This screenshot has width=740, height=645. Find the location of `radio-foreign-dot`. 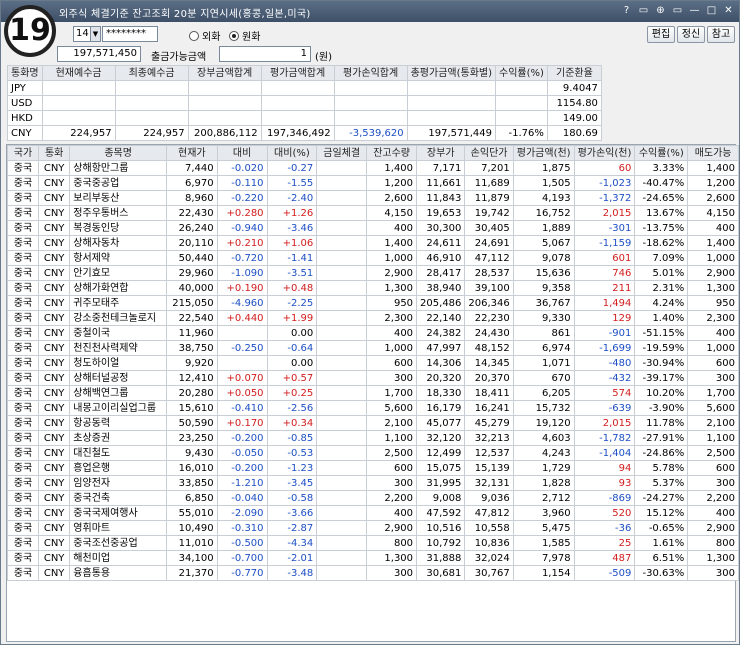

radio-foreign-dot is located at coordinates (194, 35).